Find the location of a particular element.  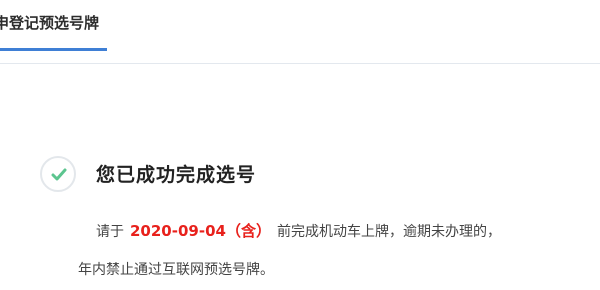

check-circle-icon is located at coordinates (58, 174).